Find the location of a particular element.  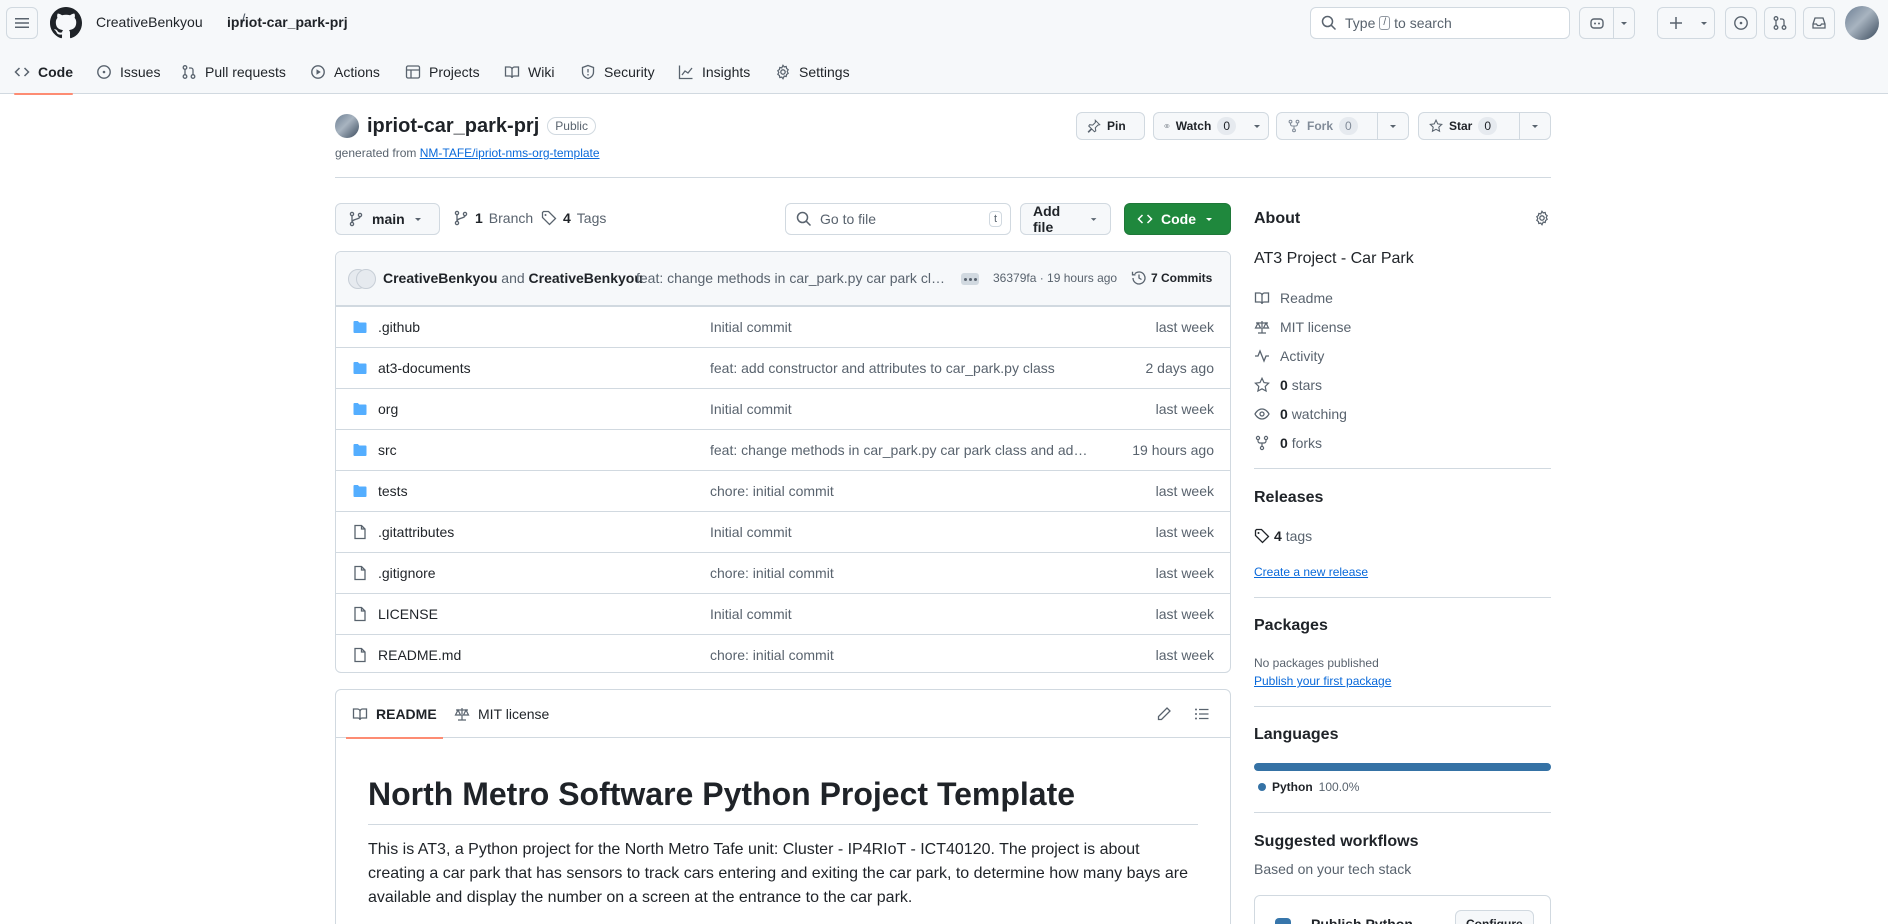

inbox-button is located at coordinates (1819, 23).